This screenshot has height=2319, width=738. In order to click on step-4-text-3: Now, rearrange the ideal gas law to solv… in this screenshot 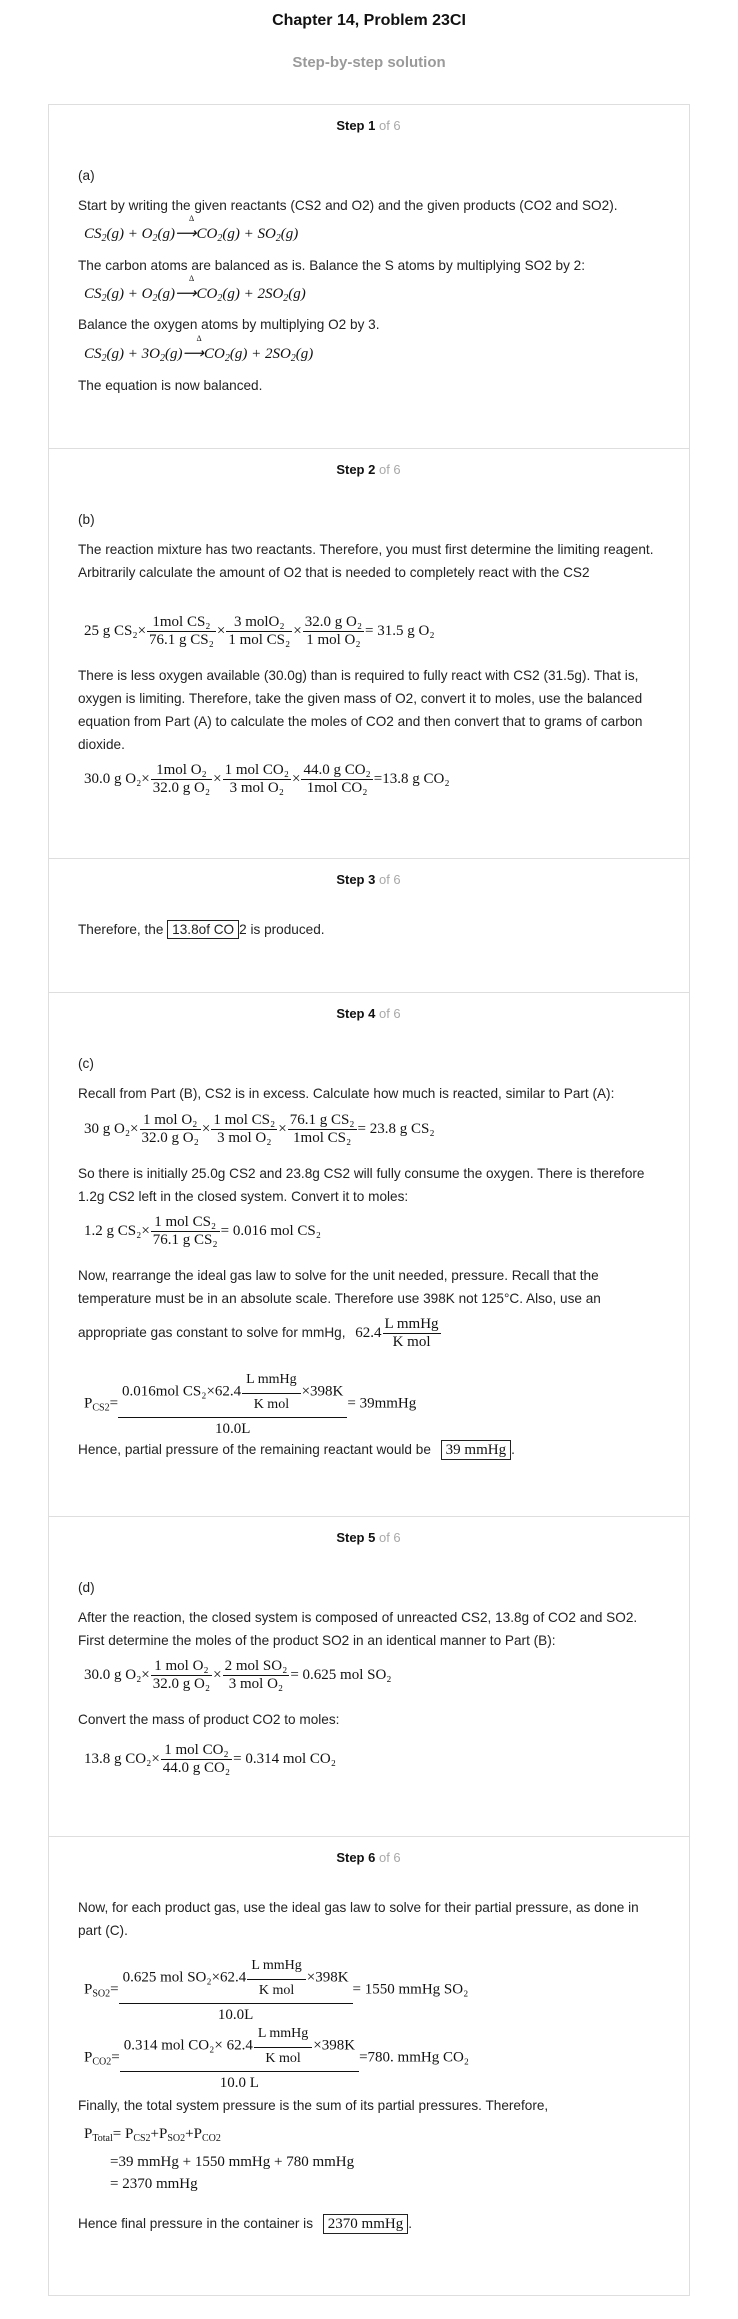, I will do `click(339, 1287)`.